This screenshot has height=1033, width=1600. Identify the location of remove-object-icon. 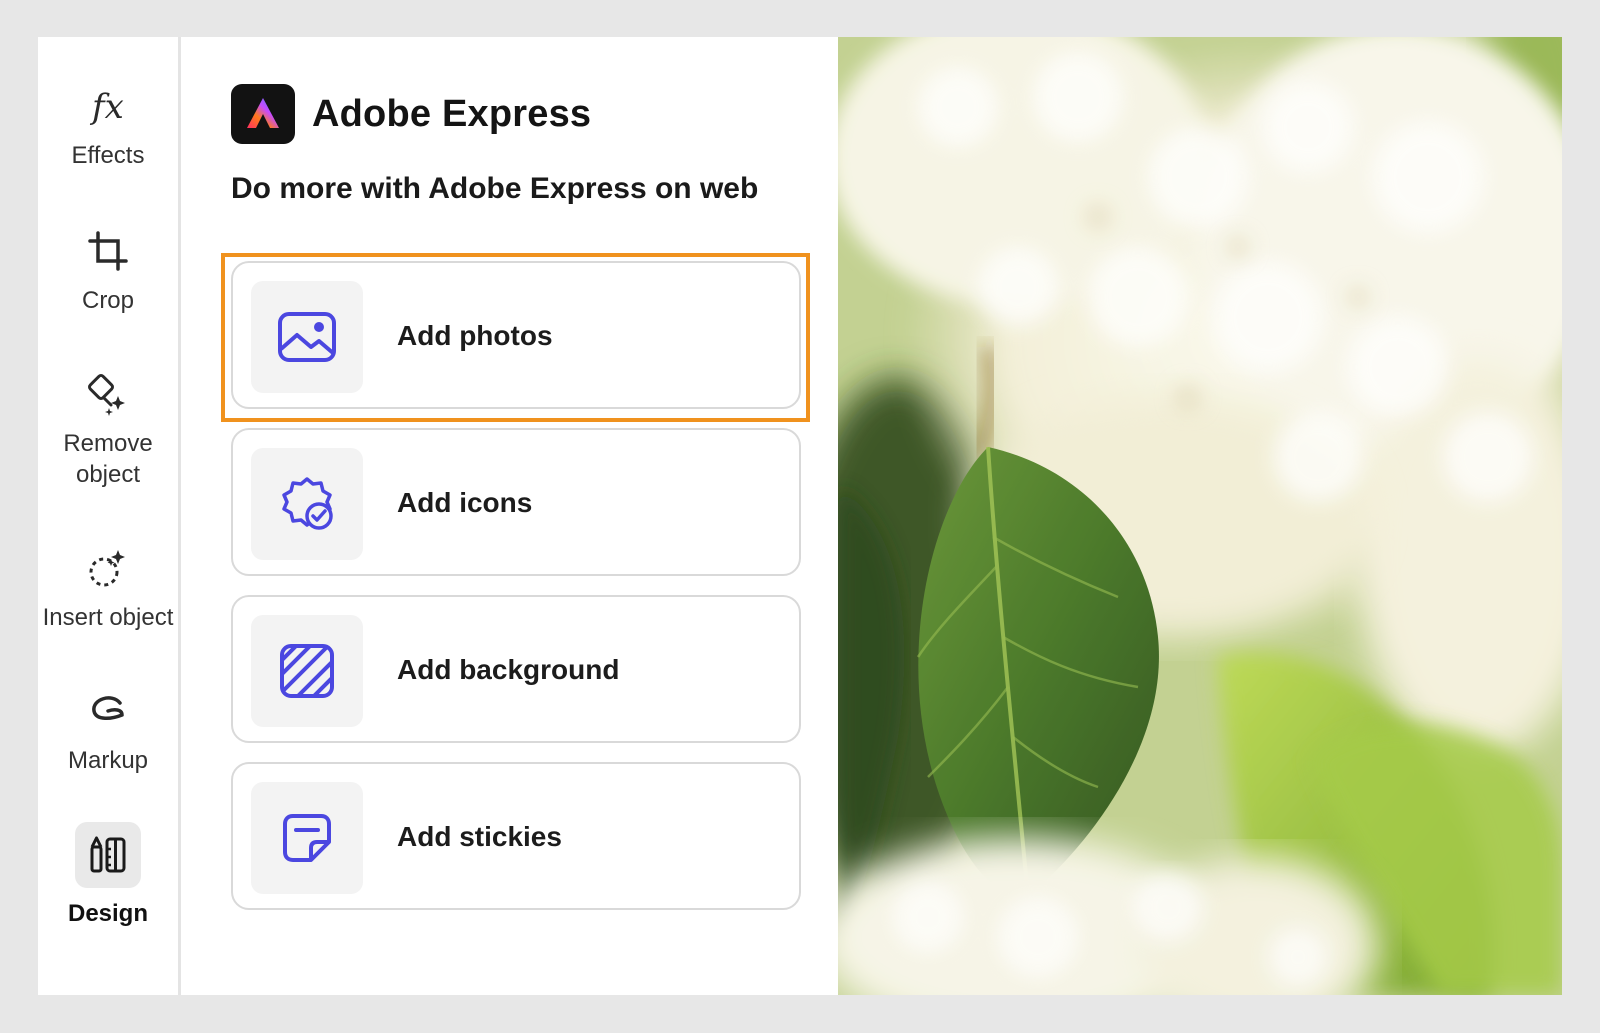
(106, 395).